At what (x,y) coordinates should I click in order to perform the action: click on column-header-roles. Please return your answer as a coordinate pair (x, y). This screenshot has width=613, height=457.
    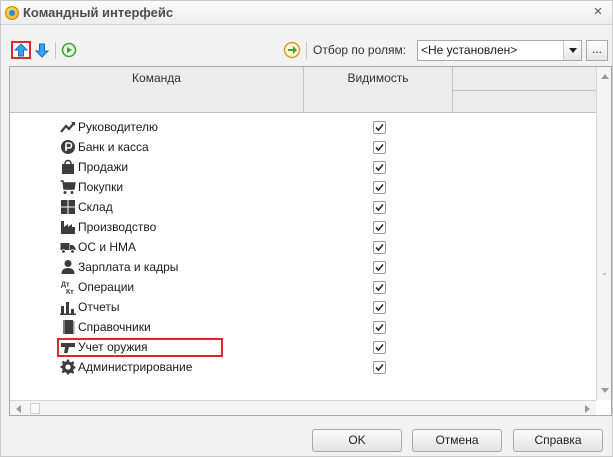
    Looking at the image, I should click on (524, 90).